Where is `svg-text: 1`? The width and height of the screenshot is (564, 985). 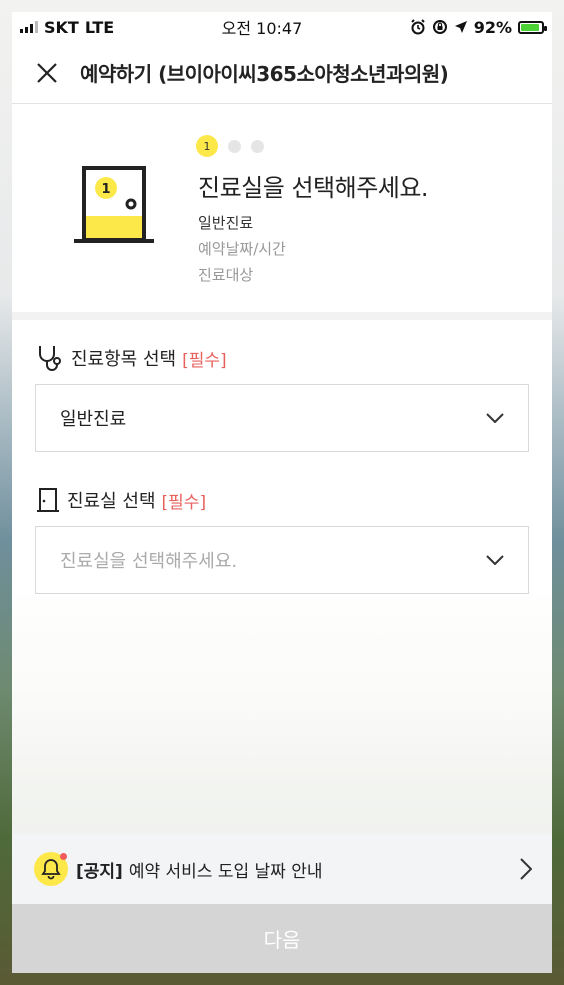
svg-text: 1 is located at coordinates (105, 189).